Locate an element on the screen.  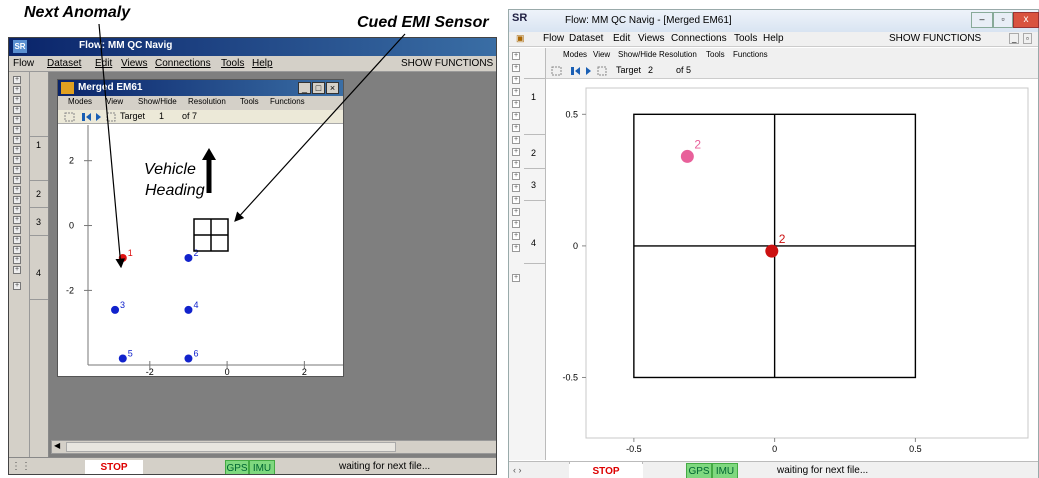
flow-step-number: 4 is located at coordinates (534, 243).